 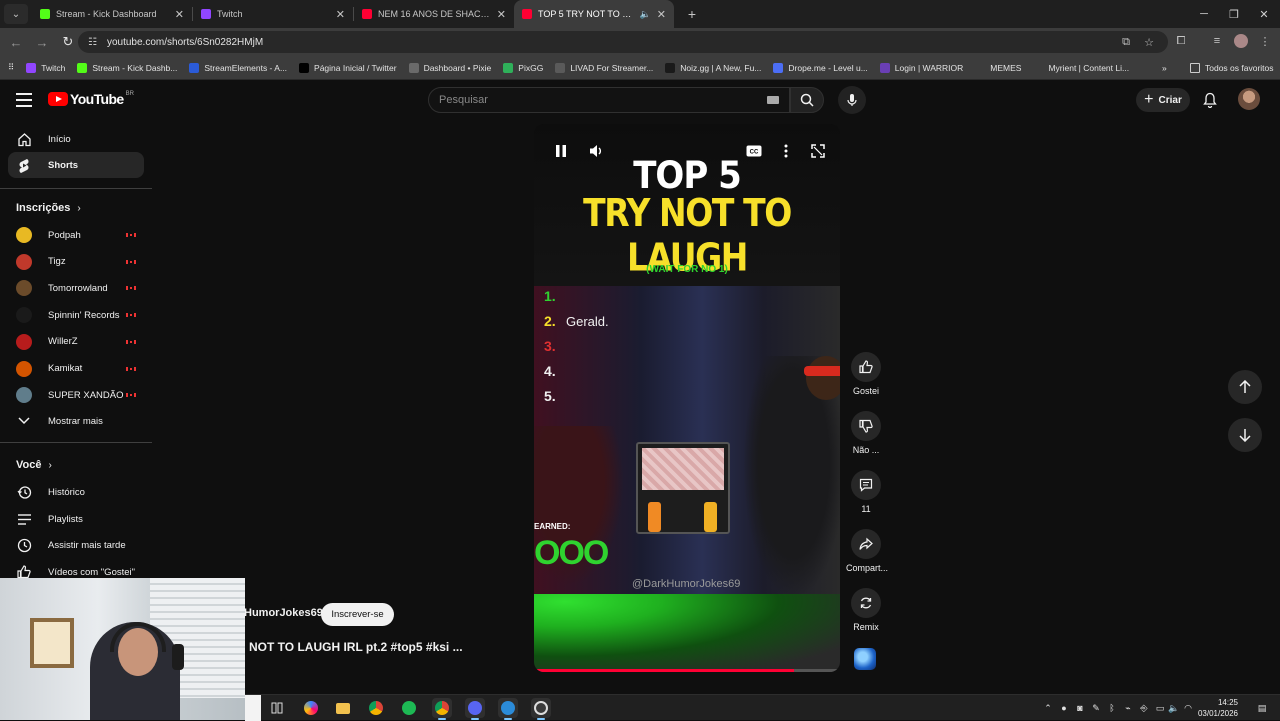 What do you see at coordinates (76, 235) in the screenshot?
I see `sidebar-item-subscription: Podpah` at bounding box center [76, 235].